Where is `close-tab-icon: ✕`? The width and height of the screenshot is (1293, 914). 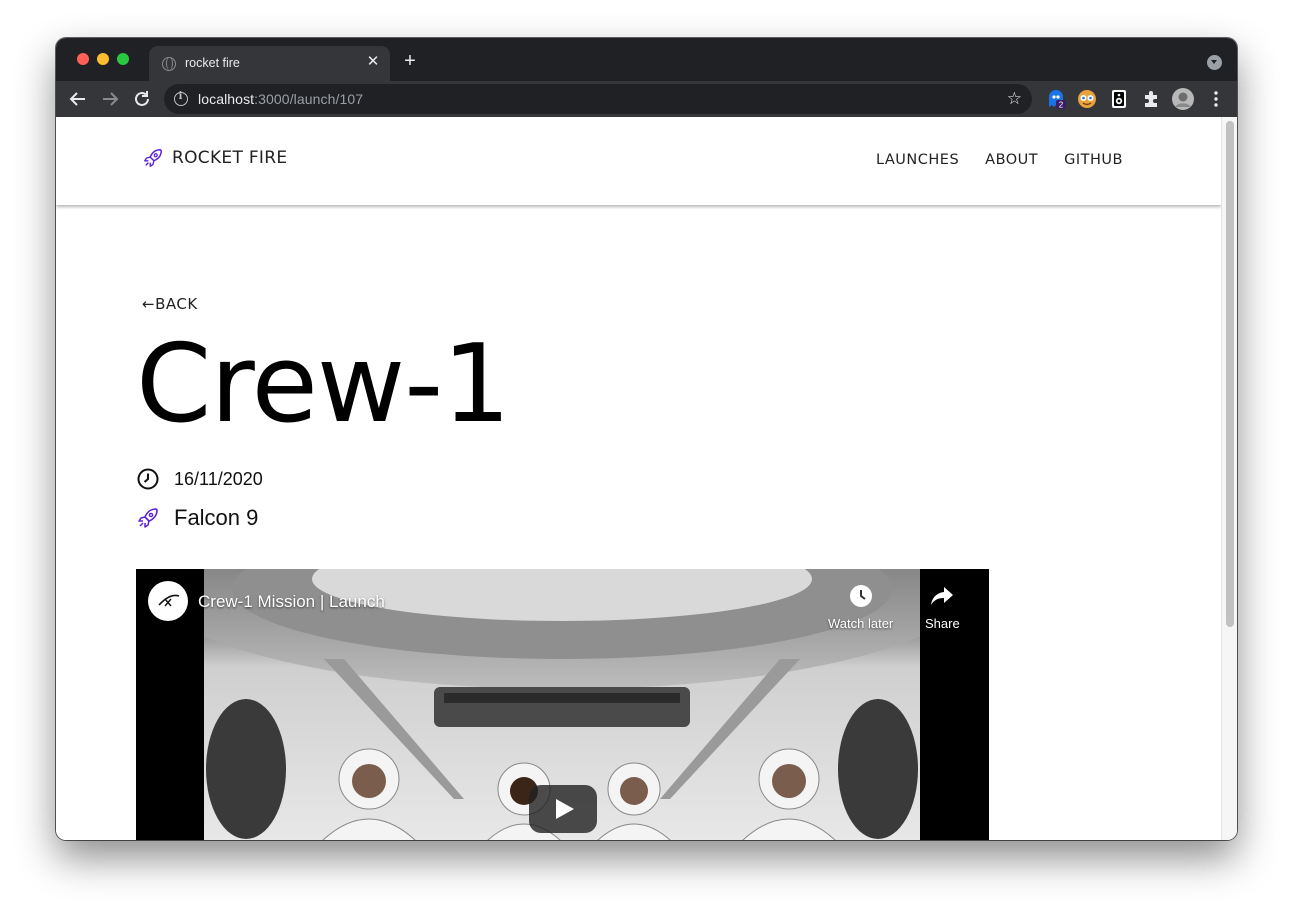
close-tab-icon: ✕ is located at coordinates (373, 62).